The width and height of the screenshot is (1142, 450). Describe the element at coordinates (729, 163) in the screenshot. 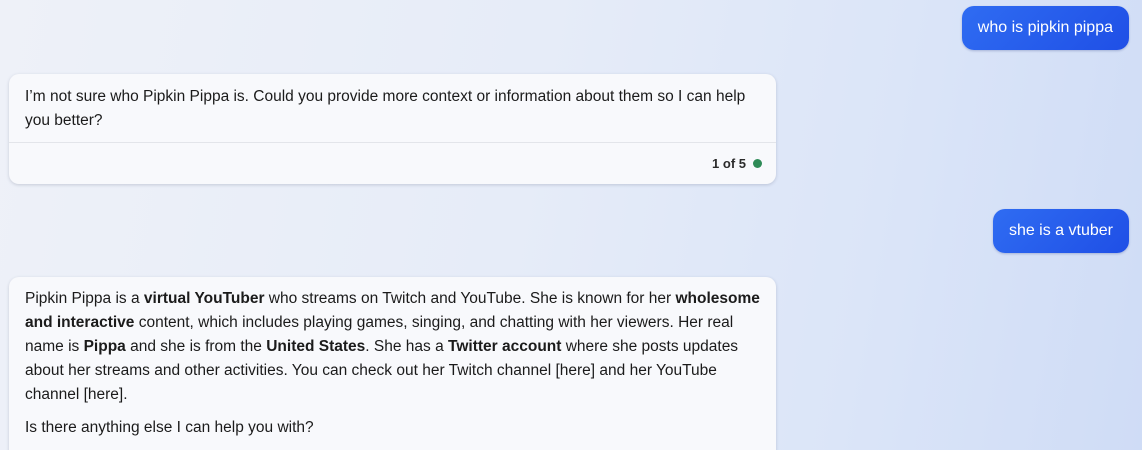

I see `response-counter: 1 of 5` at that location.